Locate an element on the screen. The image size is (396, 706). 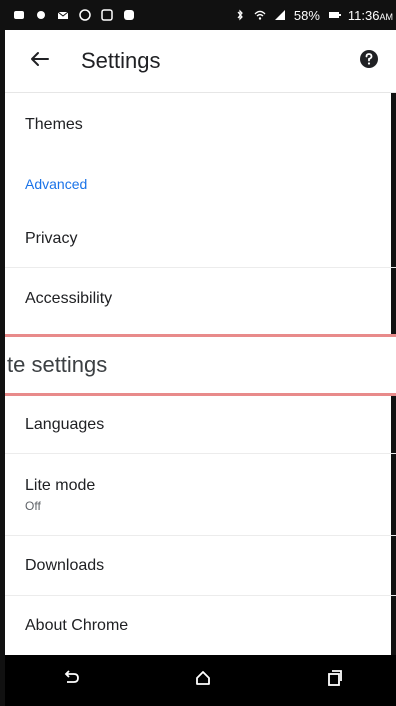
settings-item-about-chrome: About Chrome is located at coordinates (200, 626).